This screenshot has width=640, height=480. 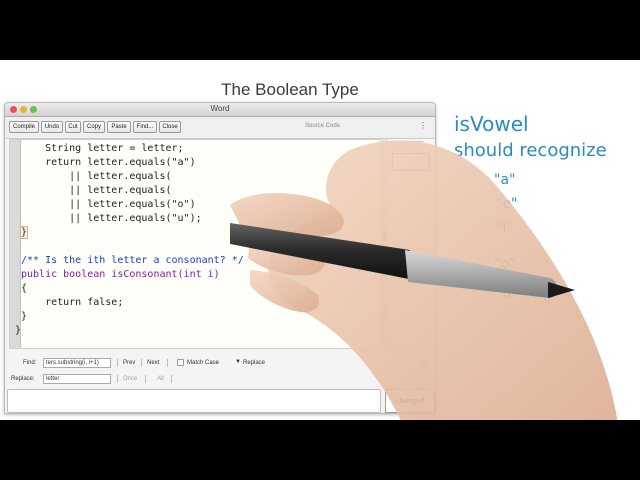 What do you see at coordinates (15, 244) in the screenshot?
I see `line-gutter` at bounding box center [15, 244].